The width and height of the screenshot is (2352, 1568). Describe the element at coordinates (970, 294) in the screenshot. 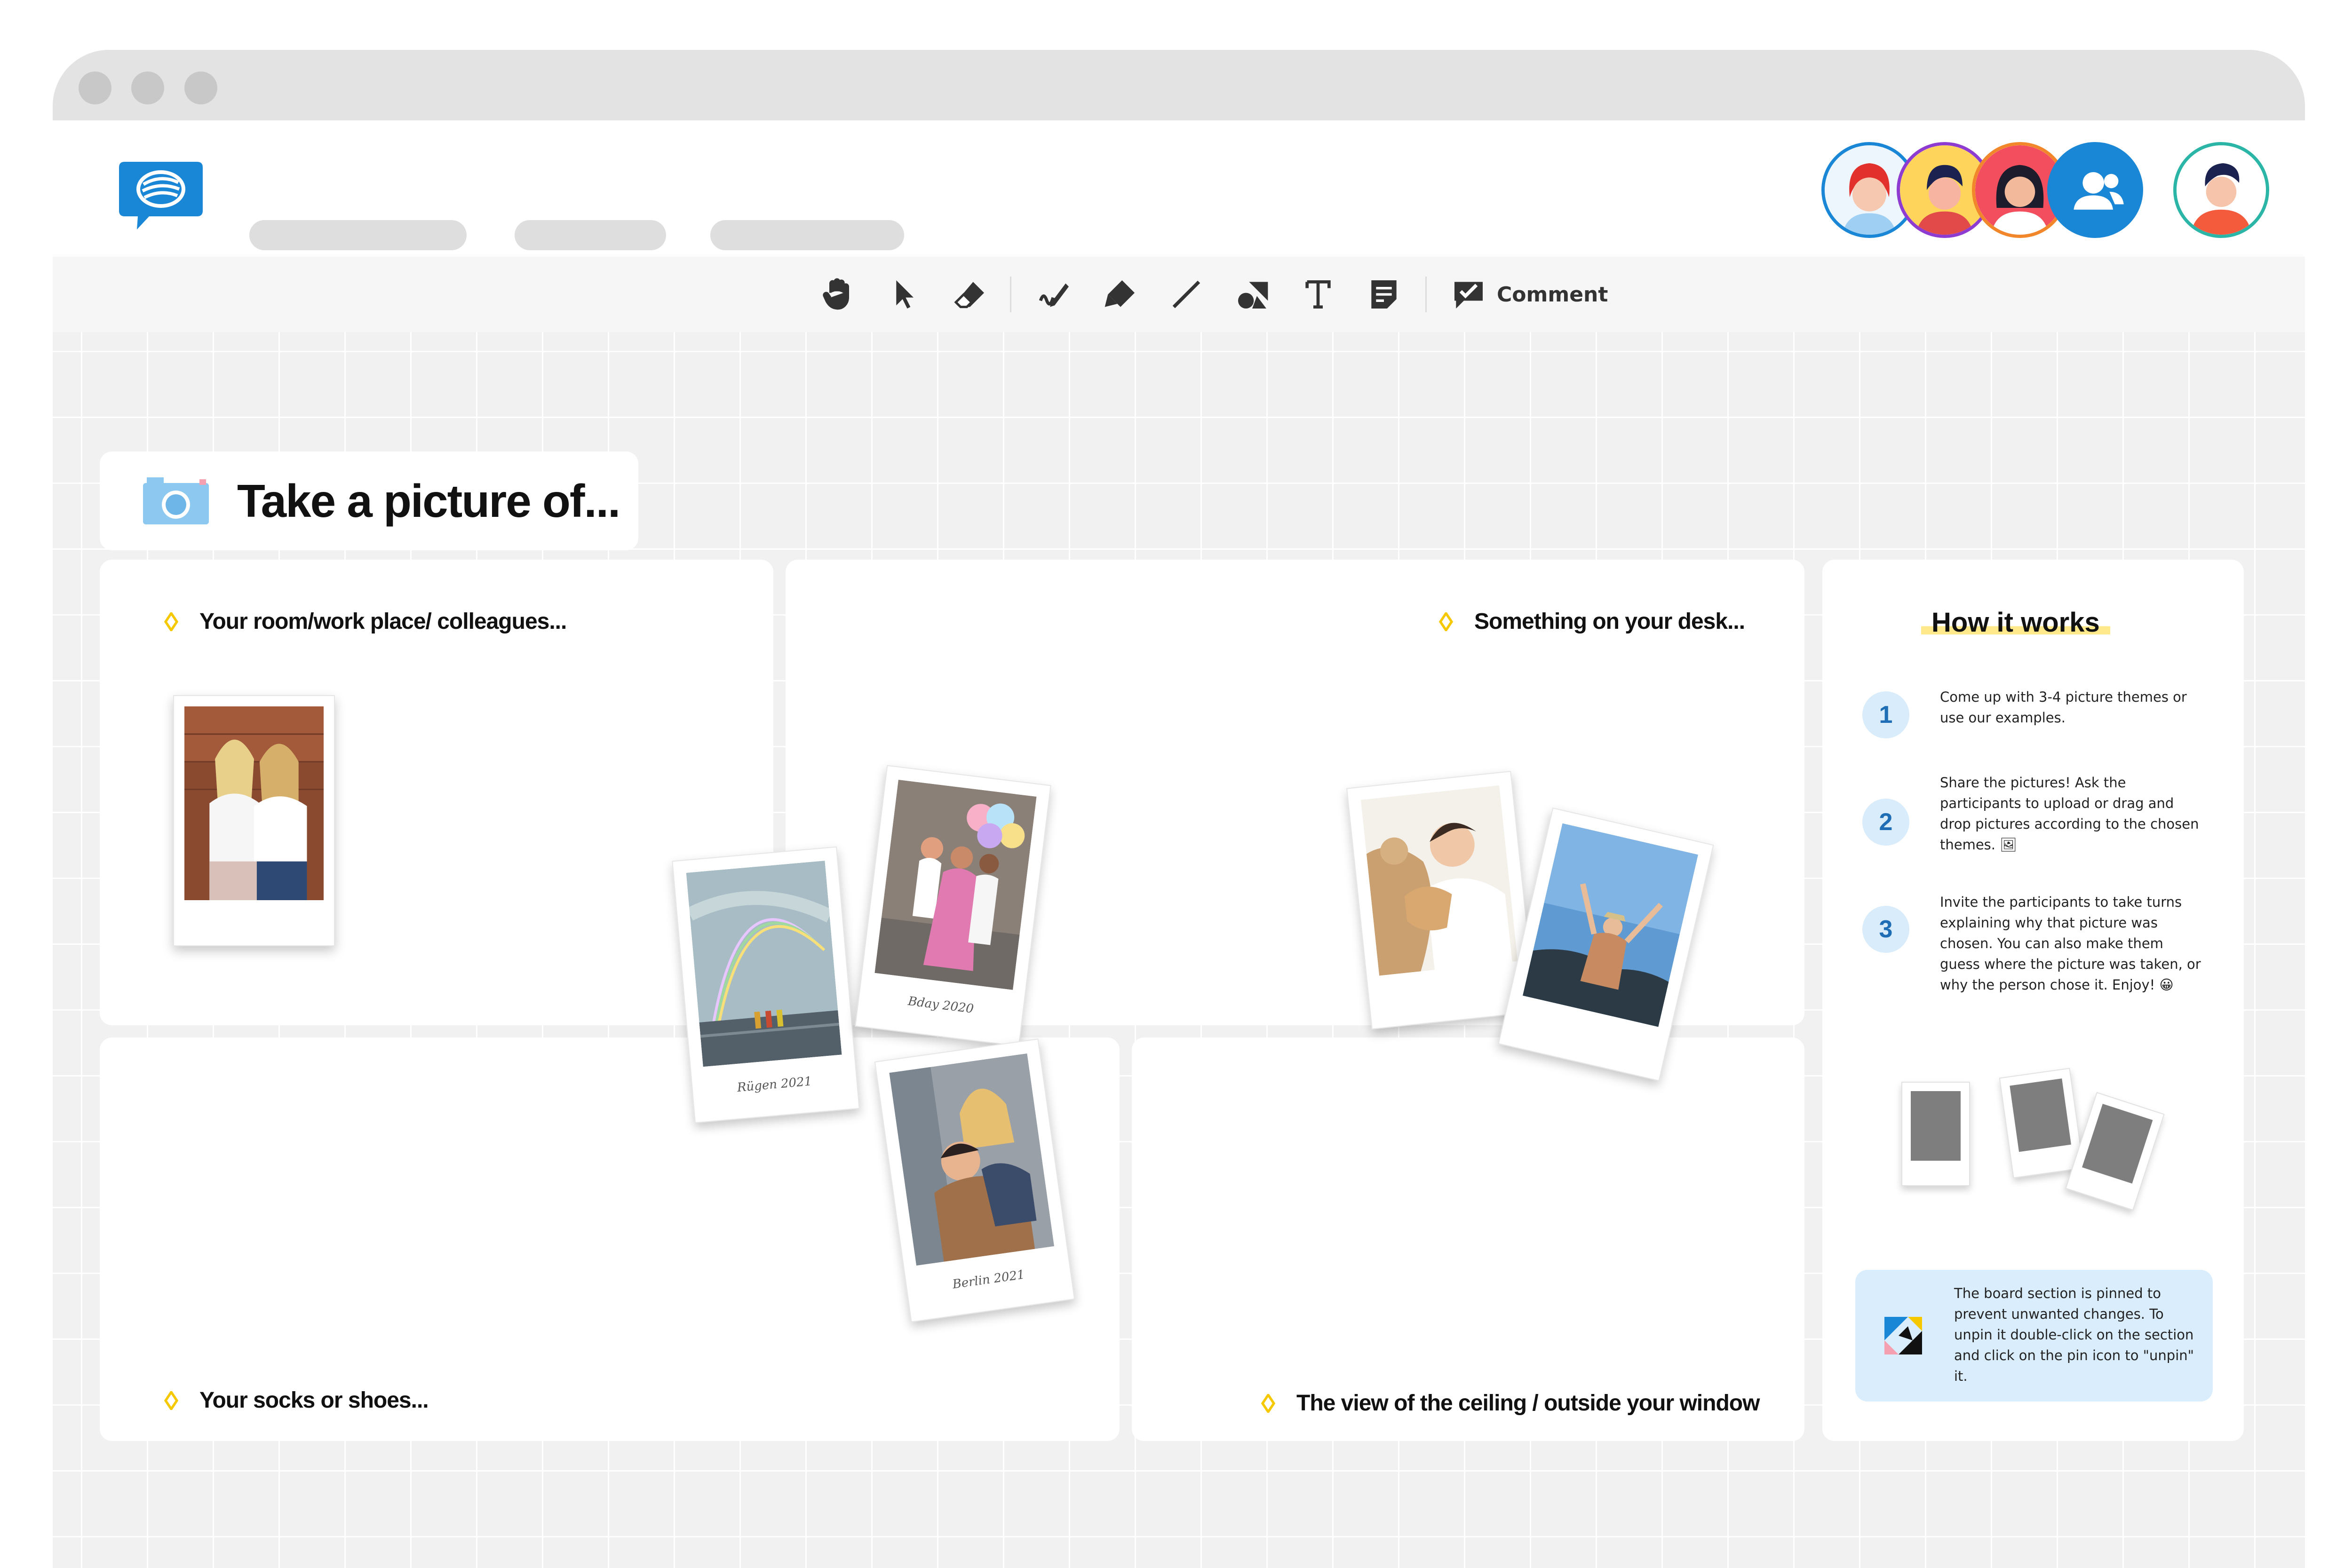

I see `eraser-icon` at that location.